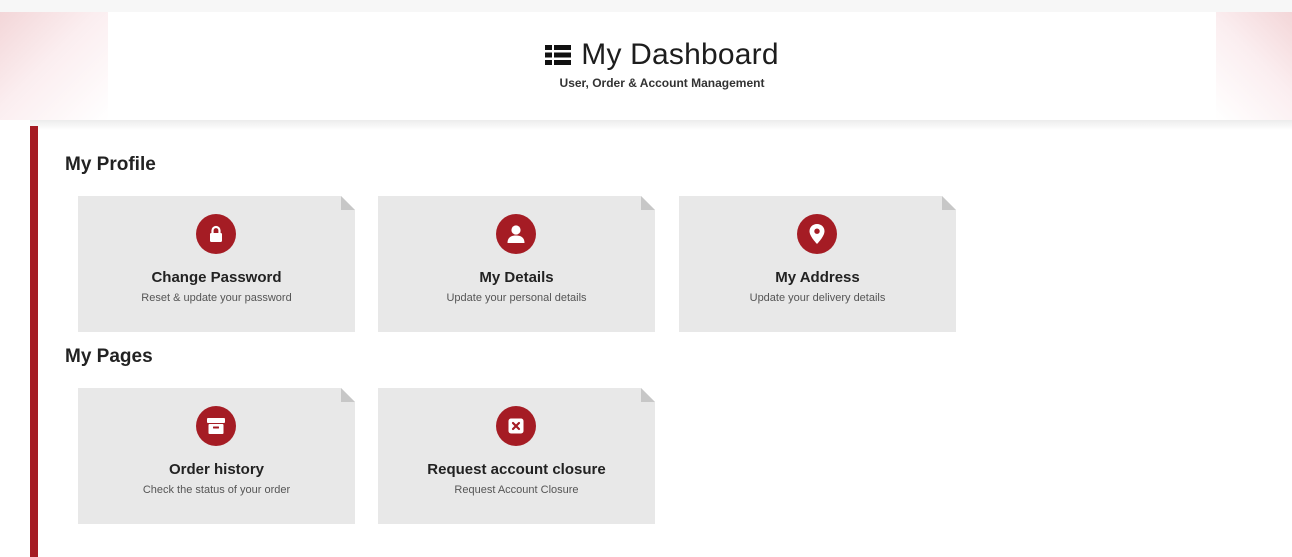 The image size is (1292, 557). I want to click on user-icon, so click(516, 234).